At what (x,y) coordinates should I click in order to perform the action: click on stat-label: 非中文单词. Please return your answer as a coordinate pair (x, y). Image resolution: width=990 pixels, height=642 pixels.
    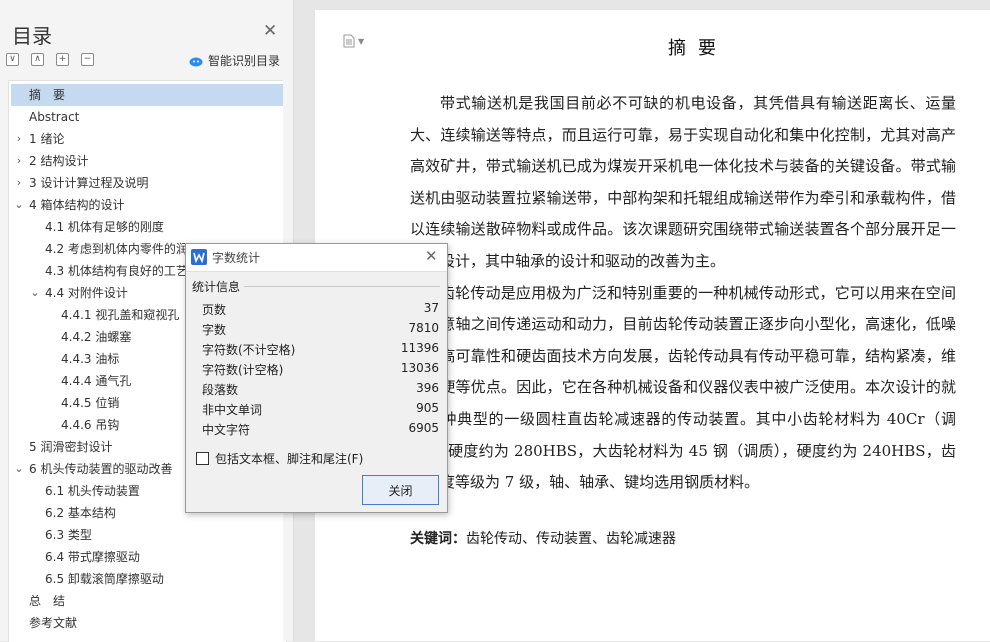
    Looking at the image, I should click on (232, 410).